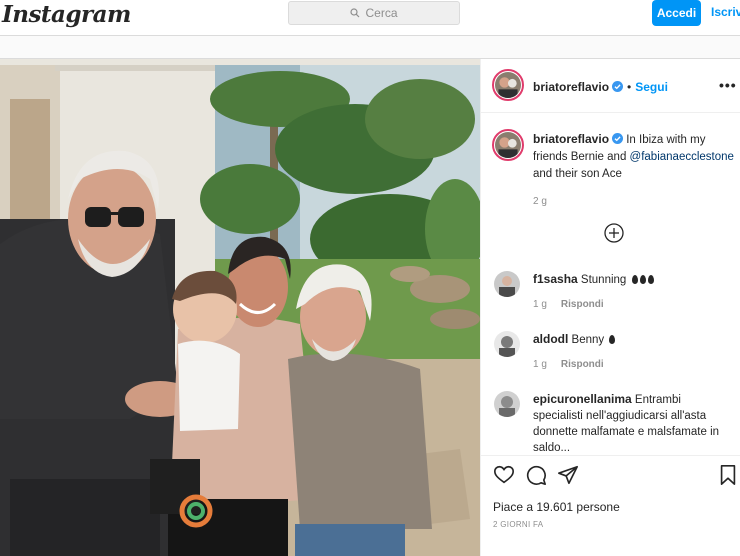  What do you see at coordinates (355, 13) in the screenshot?
I see `search-icon` at bounding box center [355, 13].